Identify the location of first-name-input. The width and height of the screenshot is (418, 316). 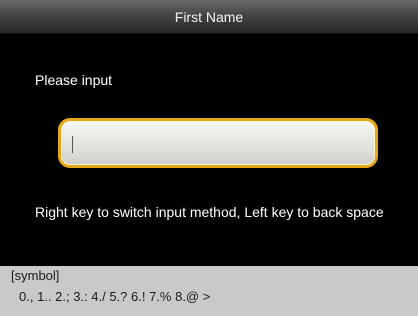
(218, 143).